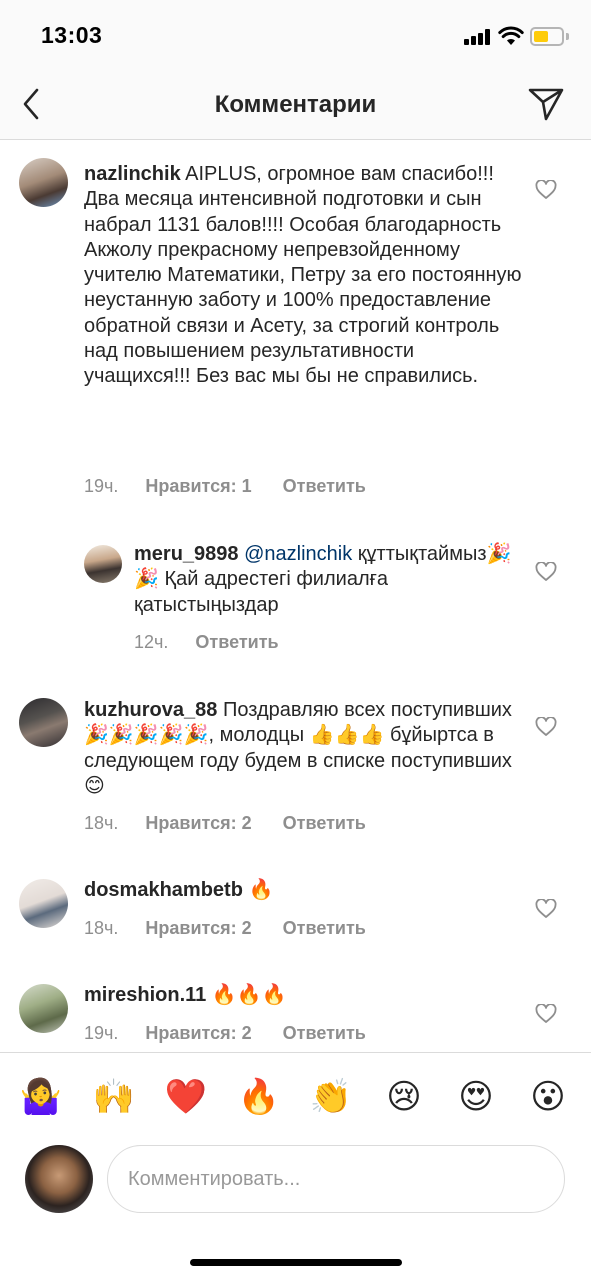  I want to click on emoji-fire-button: 🔥, so click(259, 1097).